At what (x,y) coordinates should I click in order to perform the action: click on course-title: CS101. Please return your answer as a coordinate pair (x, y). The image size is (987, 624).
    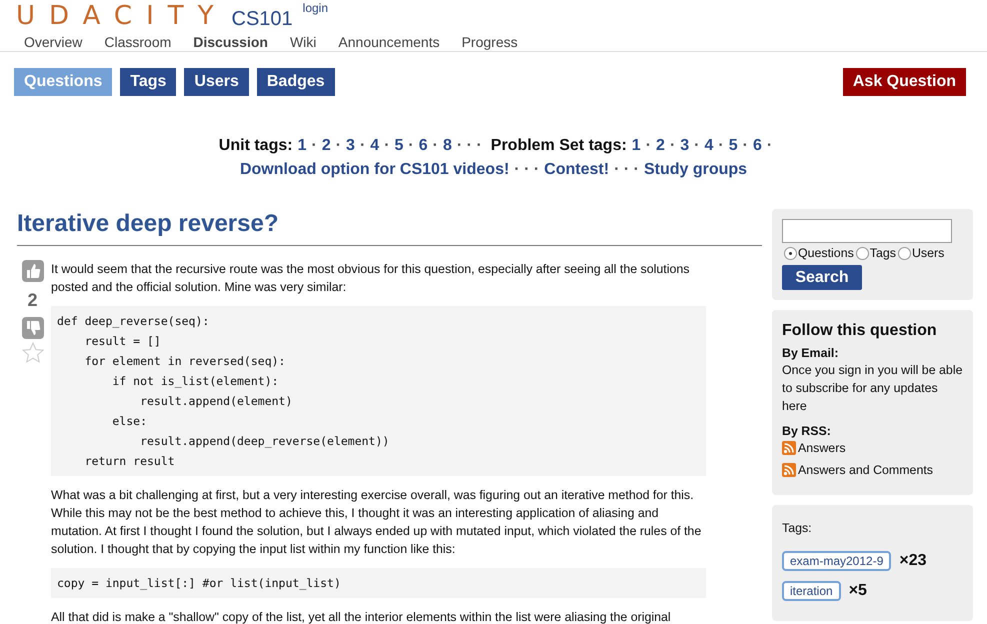
    Looking at the image, I should click on (262, 19).